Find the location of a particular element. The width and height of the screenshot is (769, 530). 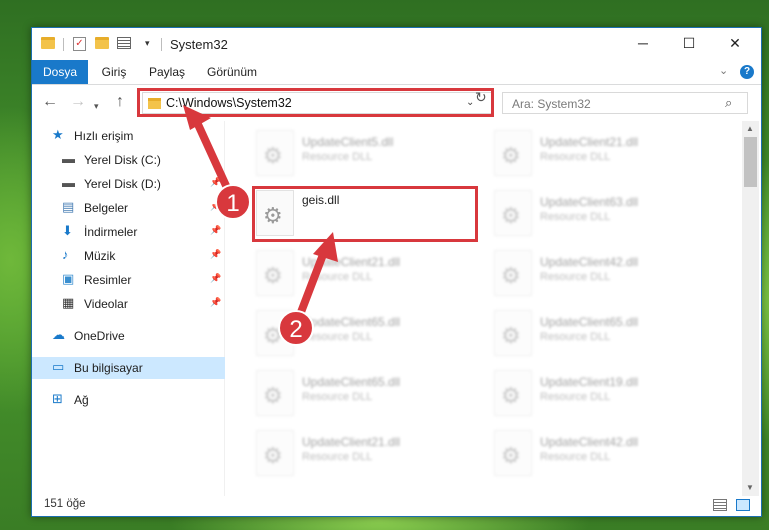

properties-check-icon: ✓ is located at coordinates (79, 44).